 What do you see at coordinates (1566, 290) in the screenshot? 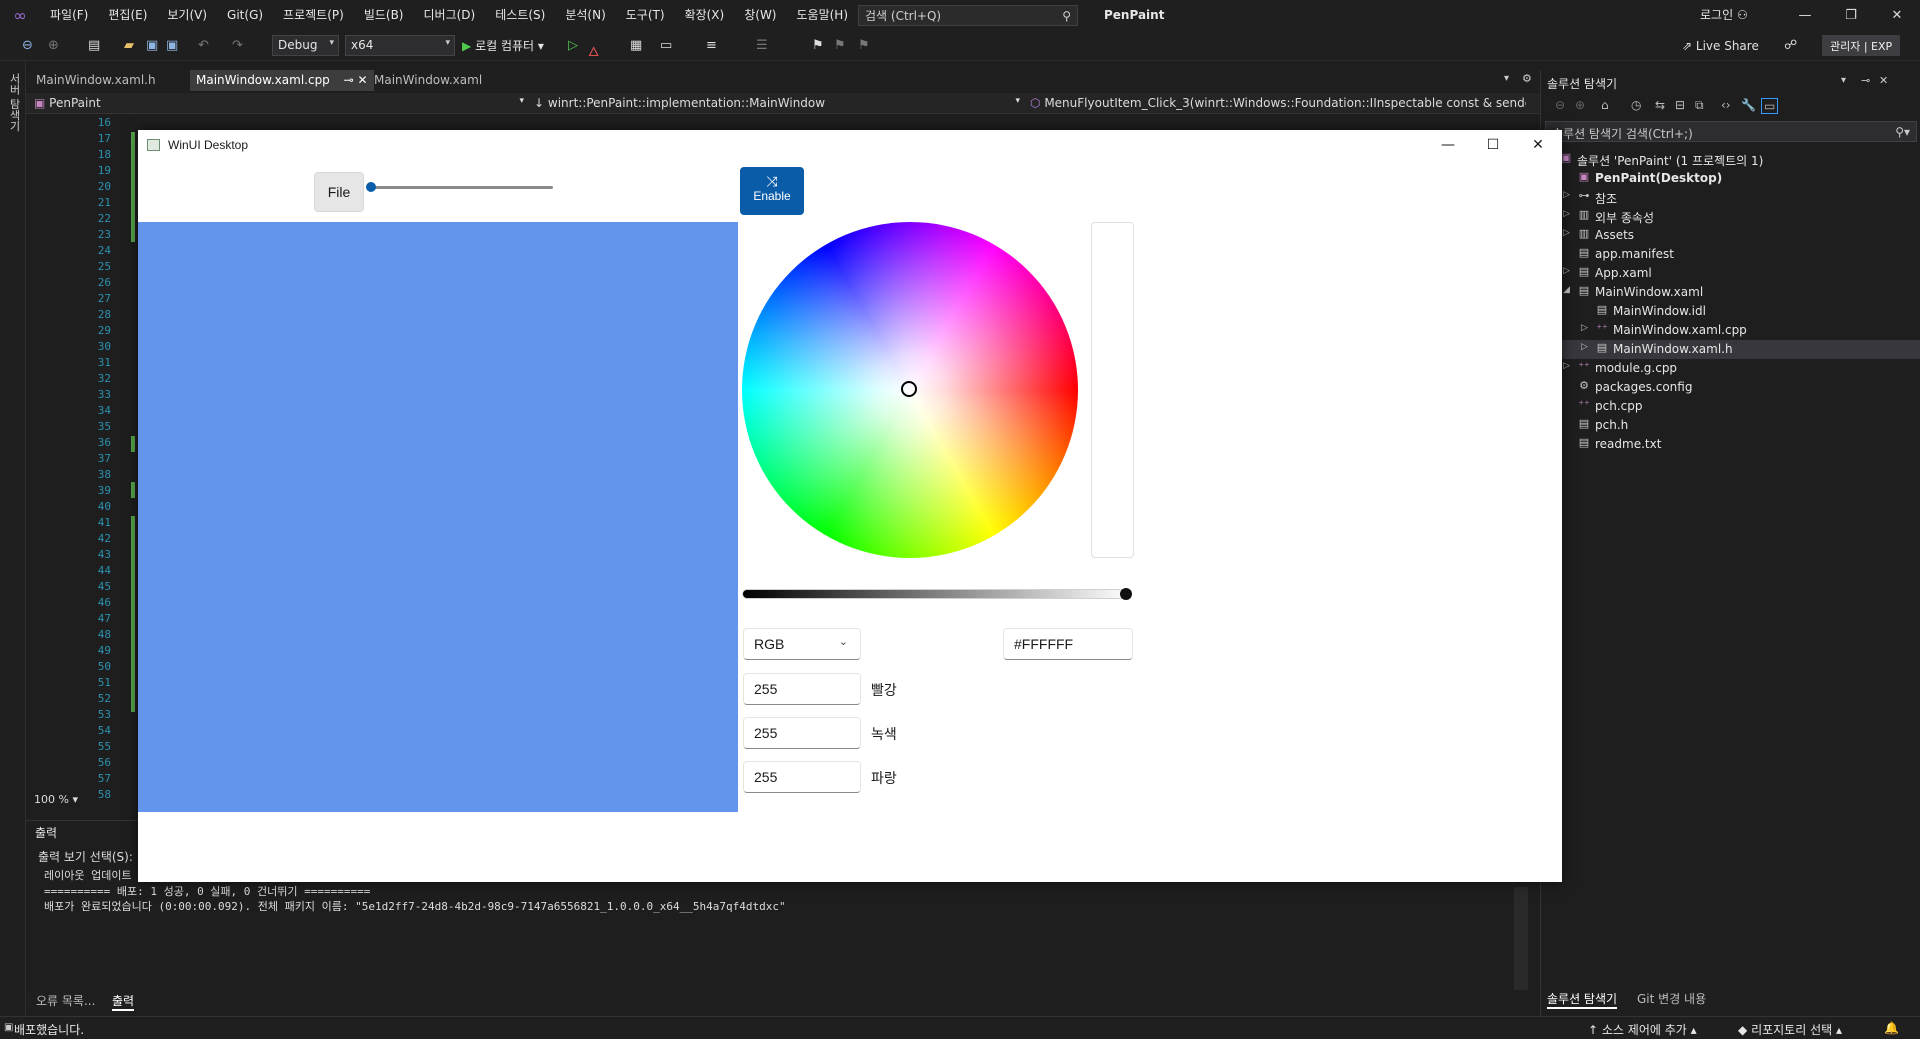
I see `collapse-icon: ◢` at bounding box center [1566, 290].